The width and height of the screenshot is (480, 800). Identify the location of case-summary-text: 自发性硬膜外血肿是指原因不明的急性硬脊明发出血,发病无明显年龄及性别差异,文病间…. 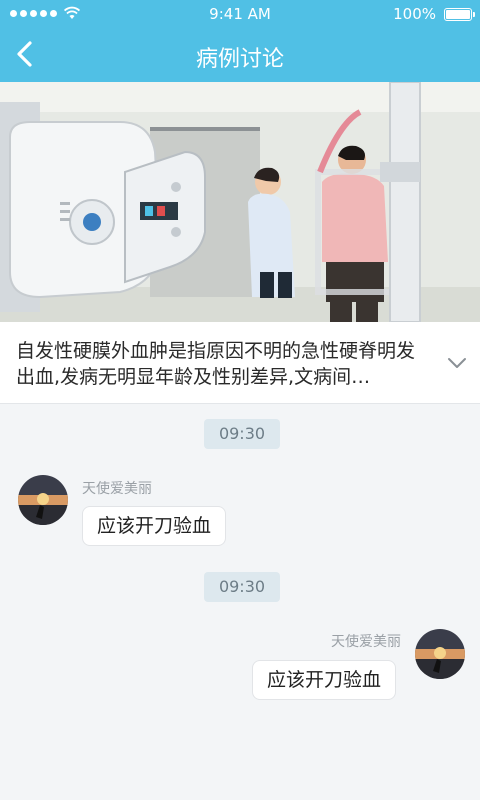
(216, 364).